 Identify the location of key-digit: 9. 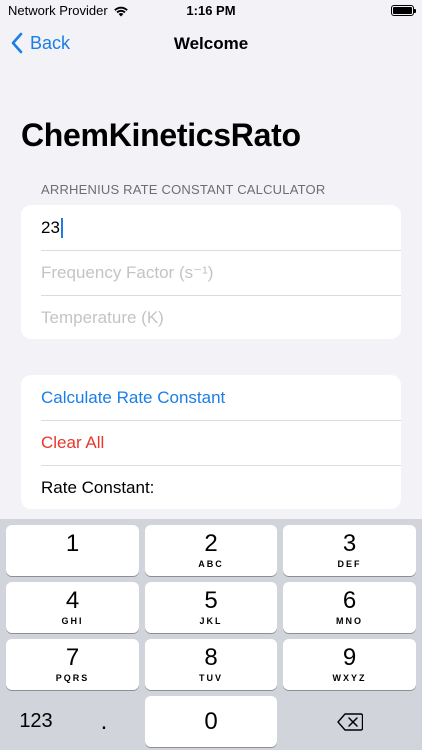
(349, 657).